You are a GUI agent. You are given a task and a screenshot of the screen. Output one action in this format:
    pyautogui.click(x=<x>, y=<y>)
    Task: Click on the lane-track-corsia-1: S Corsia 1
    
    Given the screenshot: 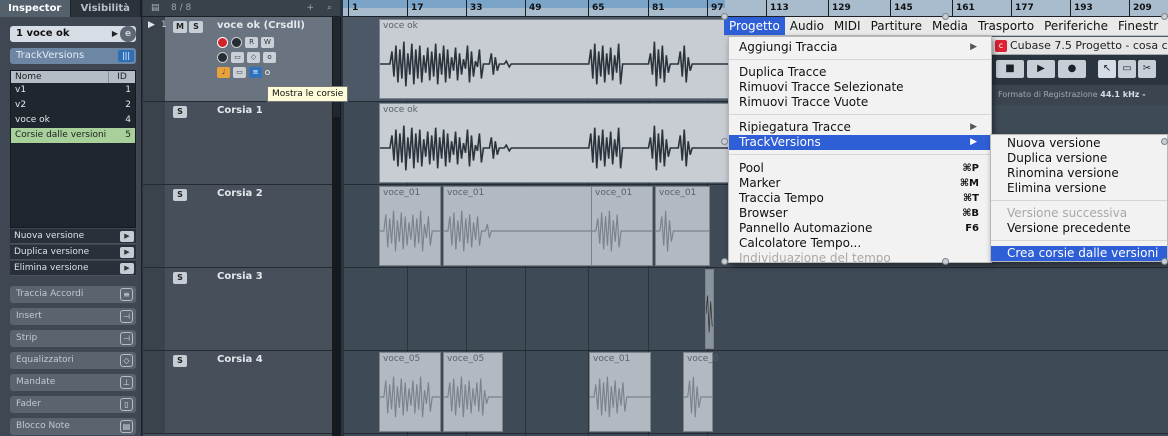 What is the action you would take?
    pyautogui.click(x=237, y=143)
    